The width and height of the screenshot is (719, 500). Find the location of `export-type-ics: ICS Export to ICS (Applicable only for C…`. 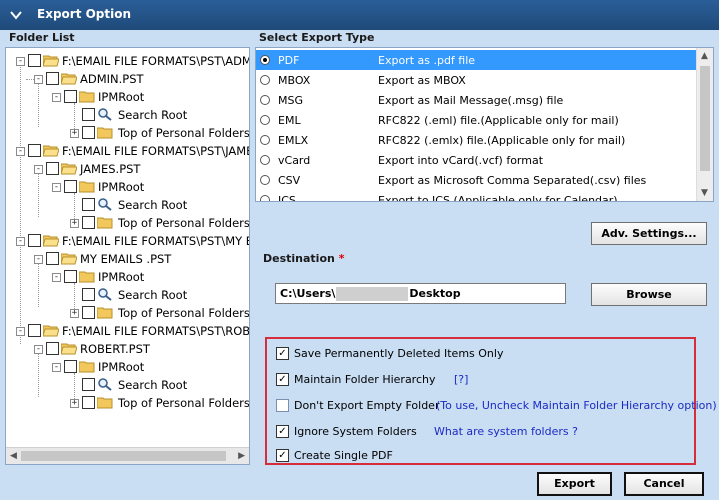

export-type-ics: ICS Export to ICS (Applicable only for C… is located at coordinates (476, 195).